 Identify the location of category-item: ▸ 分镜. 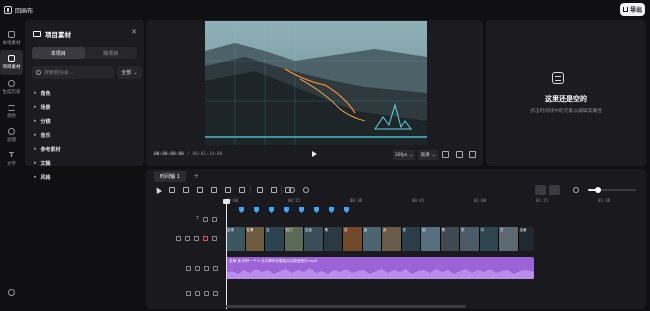
(47, 121).